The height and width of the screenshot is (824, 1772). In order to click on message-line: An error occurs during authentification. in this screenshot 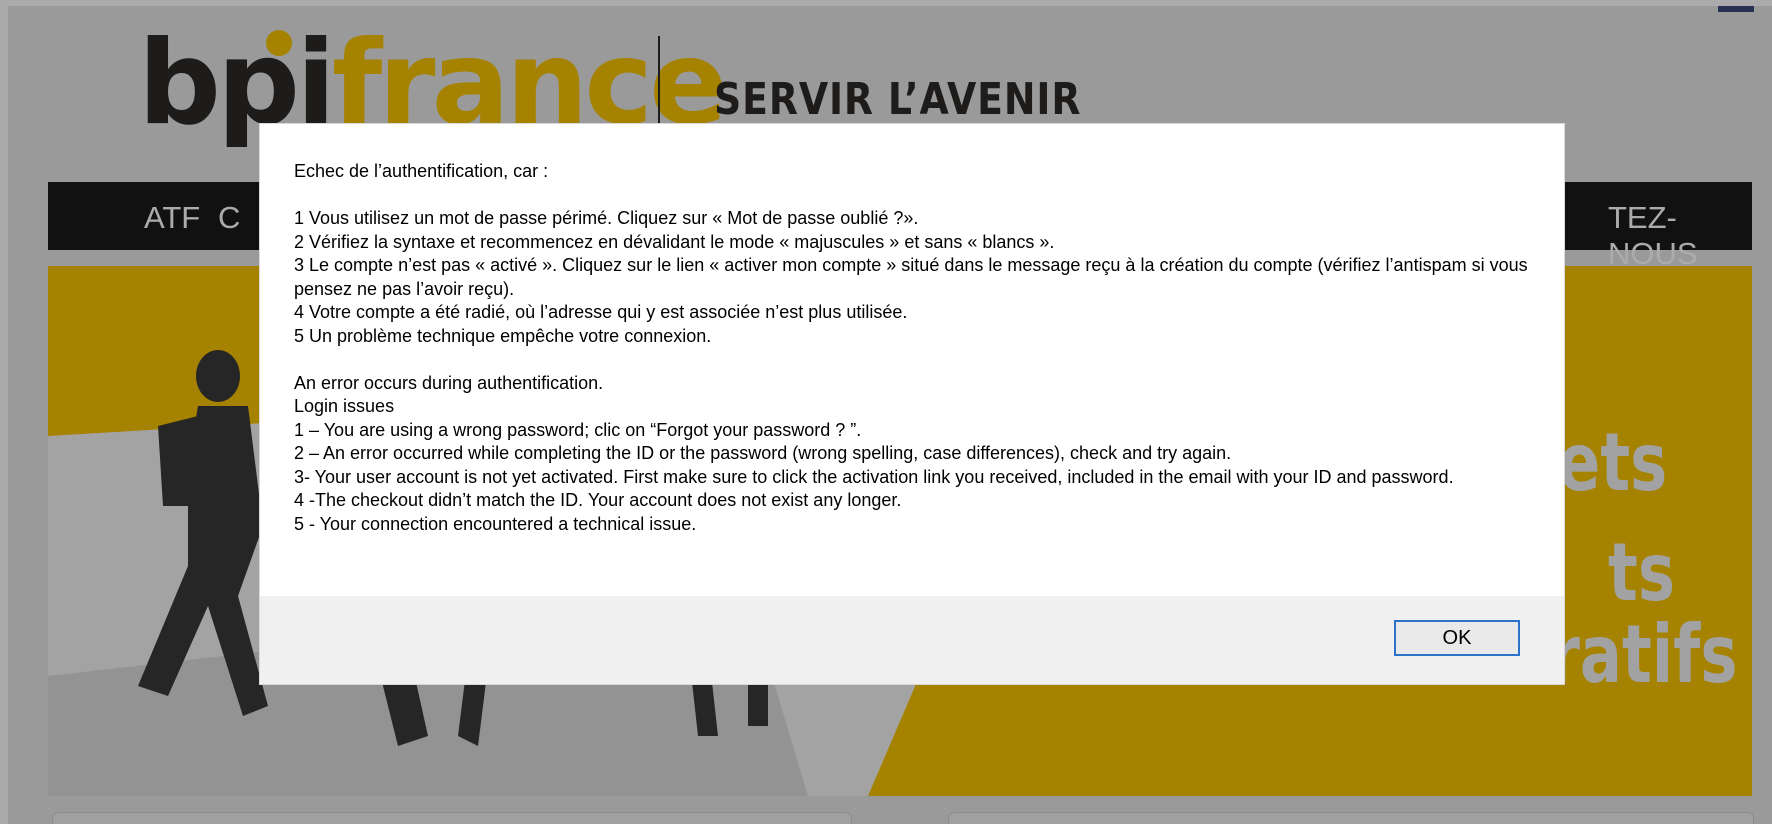, I will do `click(449, 382)`.